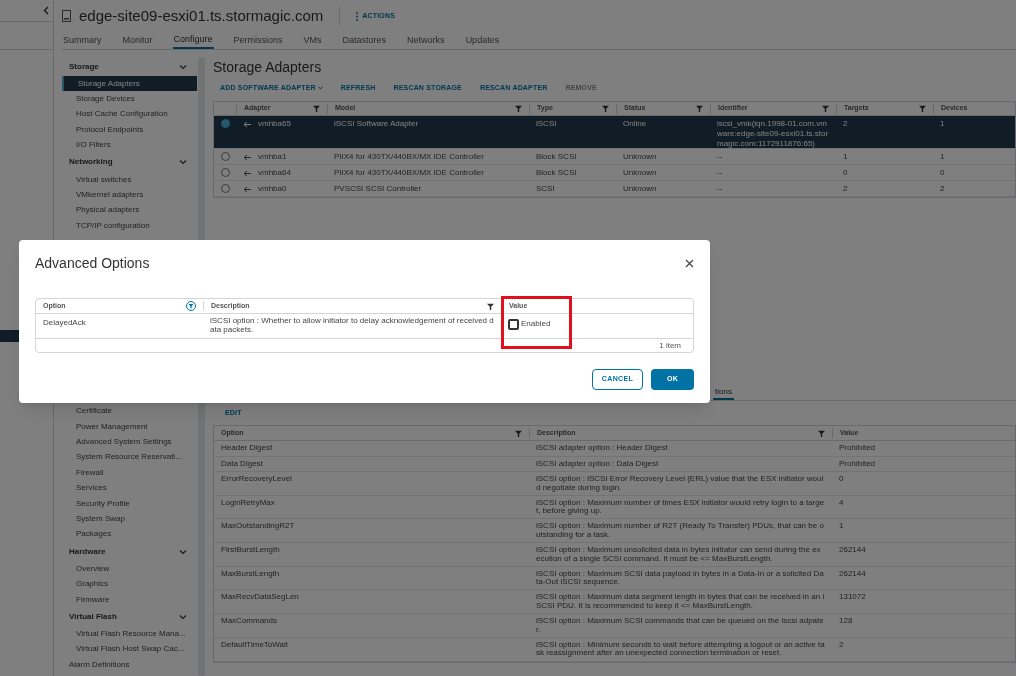 The height and width of the screenshot is (676, 1016). What do you see at coordinates (258, 40) in the screenshot?
I see `nav-tab: Permissions` at bounding box center [258, 40].